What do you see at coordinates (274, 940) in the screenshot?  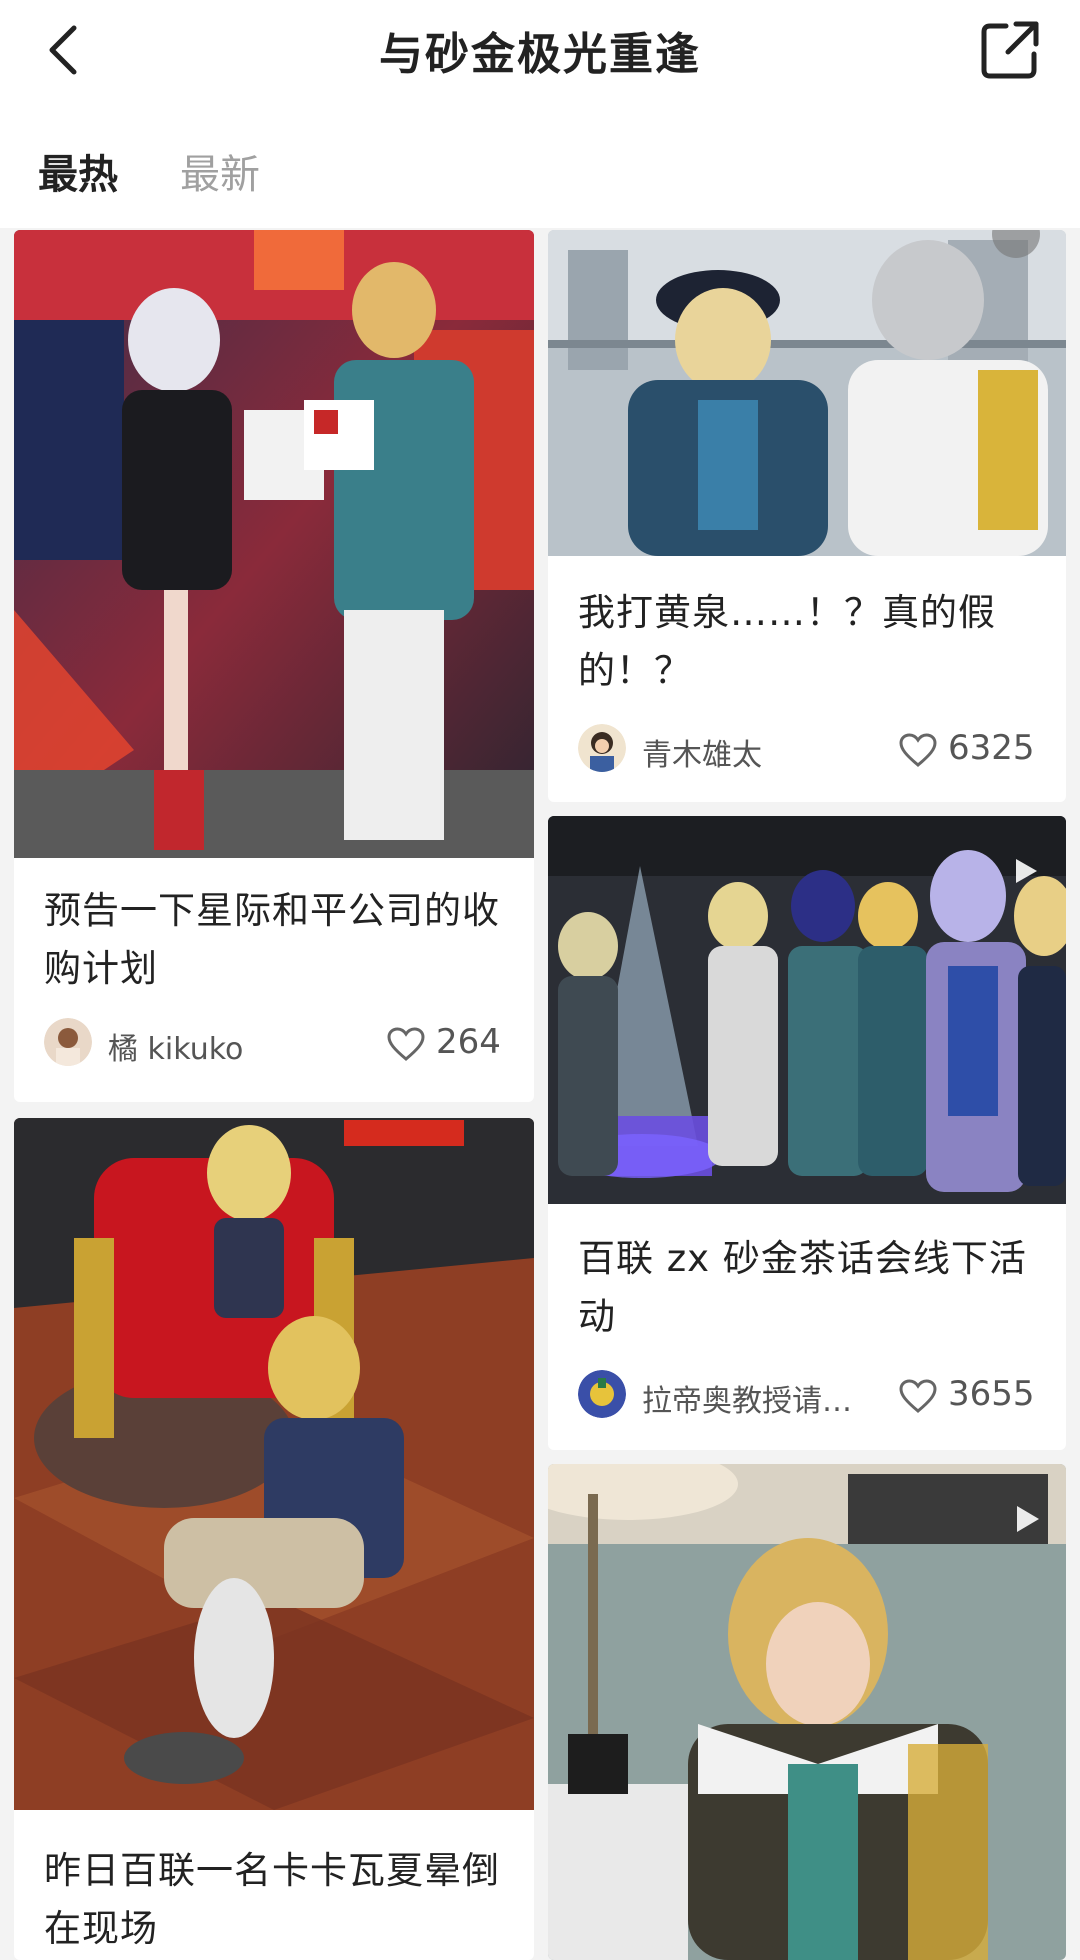 I see `post-title: 预告一下星际和平公司的收购计划` at bounding box center [274, 940].